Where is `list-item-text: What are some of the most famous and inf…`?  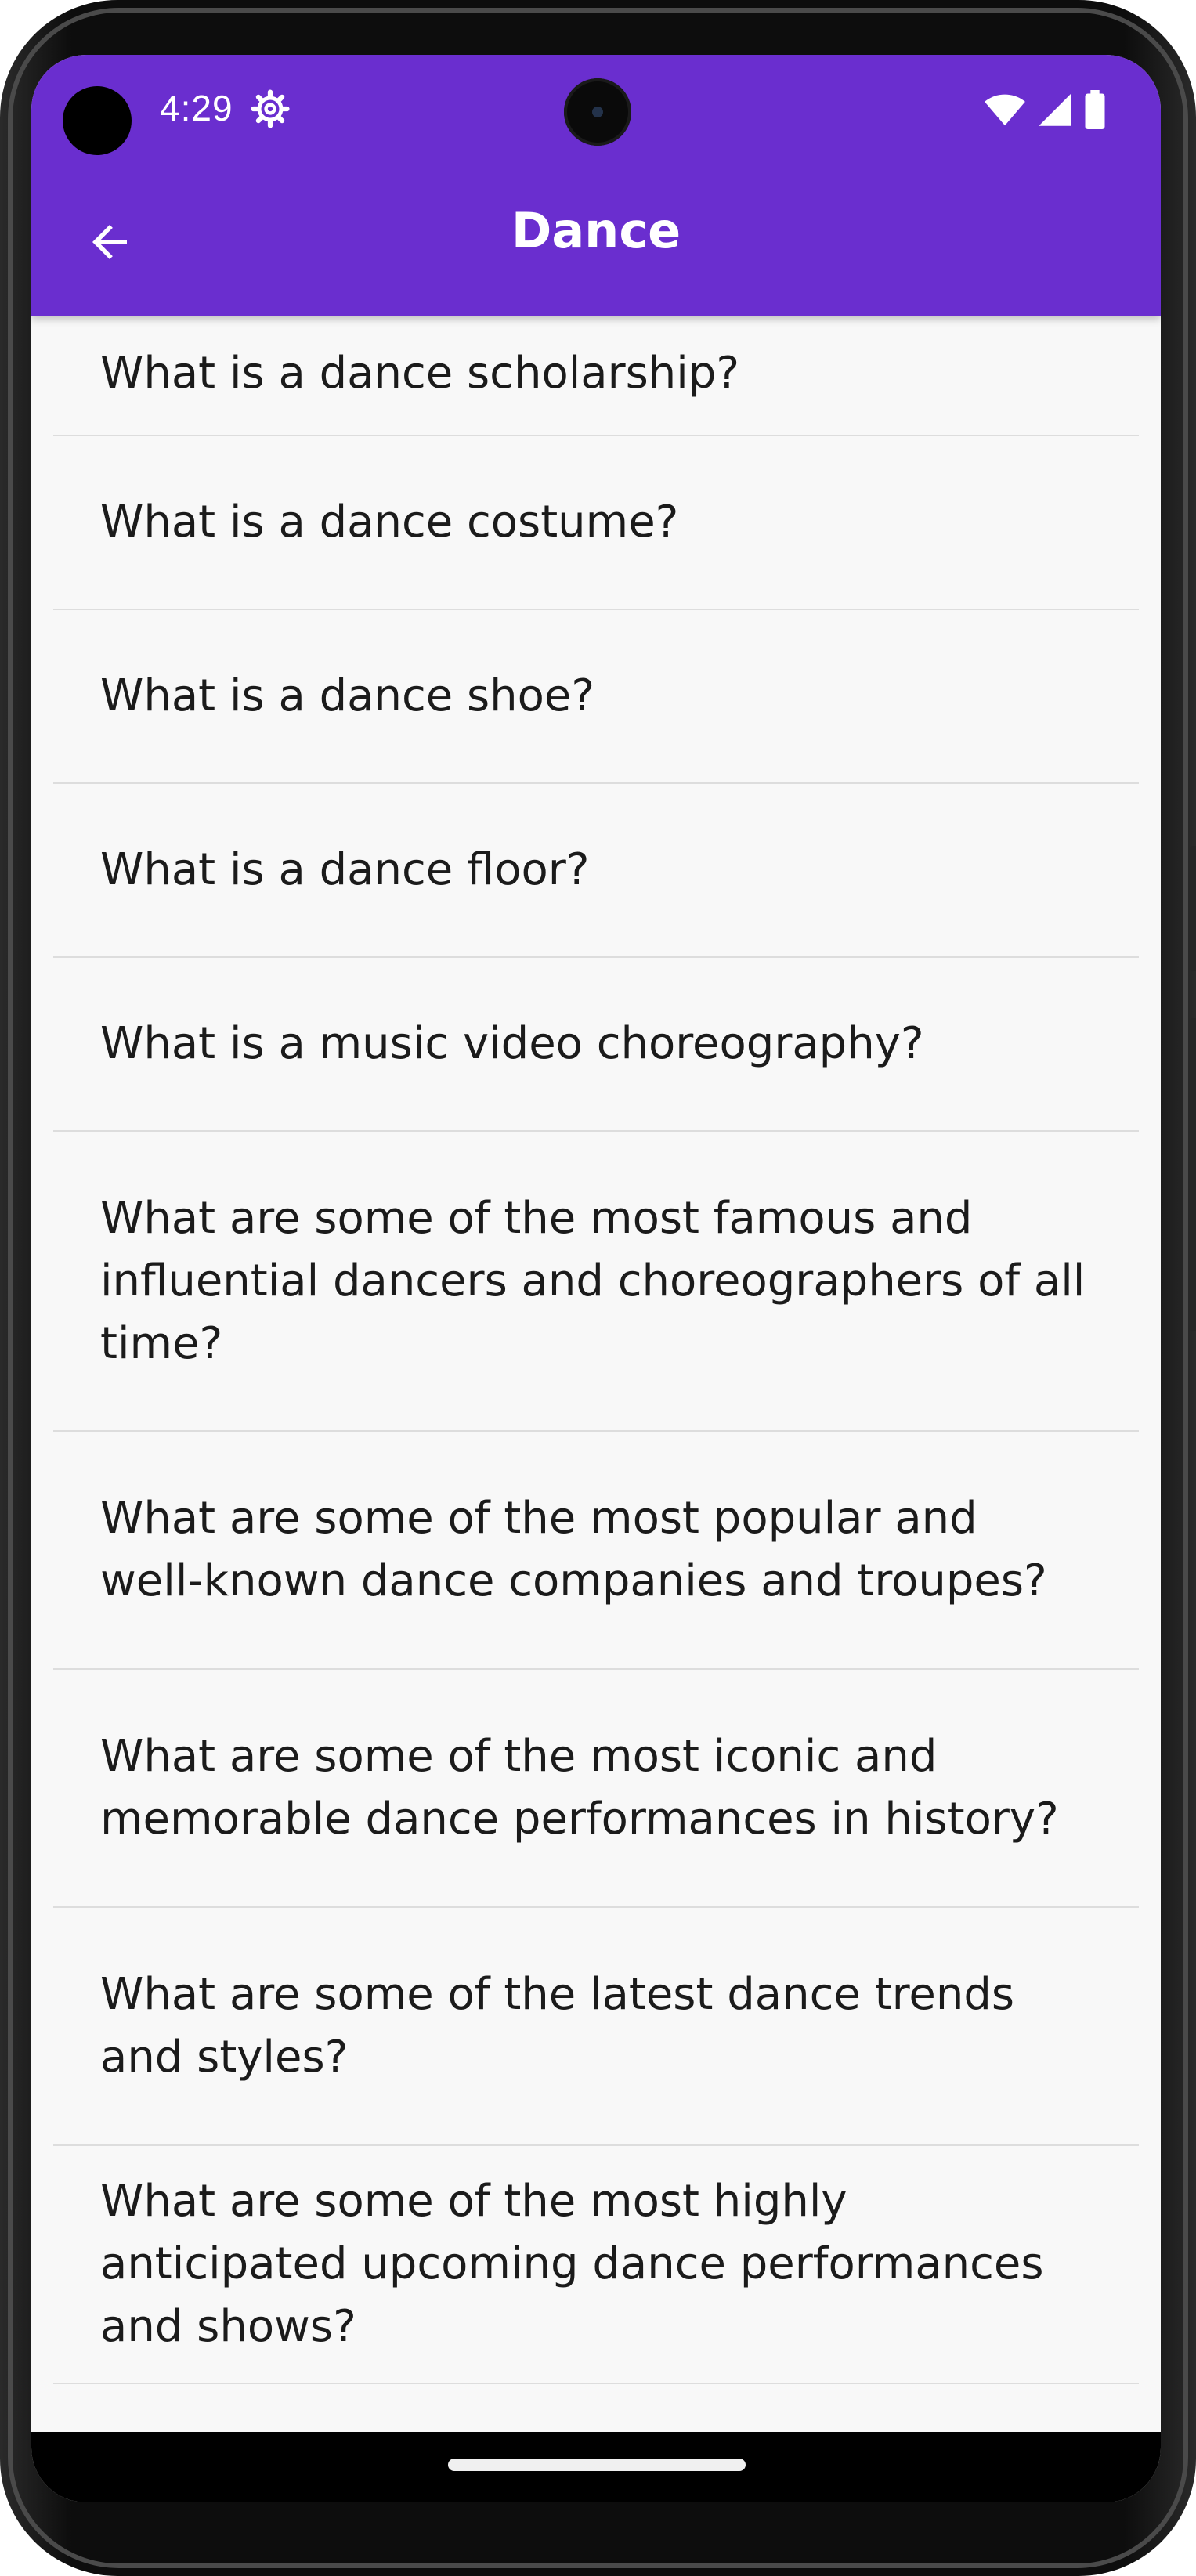
list-item-text: What are some of the most famous and inf… is located at coordinates (593, 1280).